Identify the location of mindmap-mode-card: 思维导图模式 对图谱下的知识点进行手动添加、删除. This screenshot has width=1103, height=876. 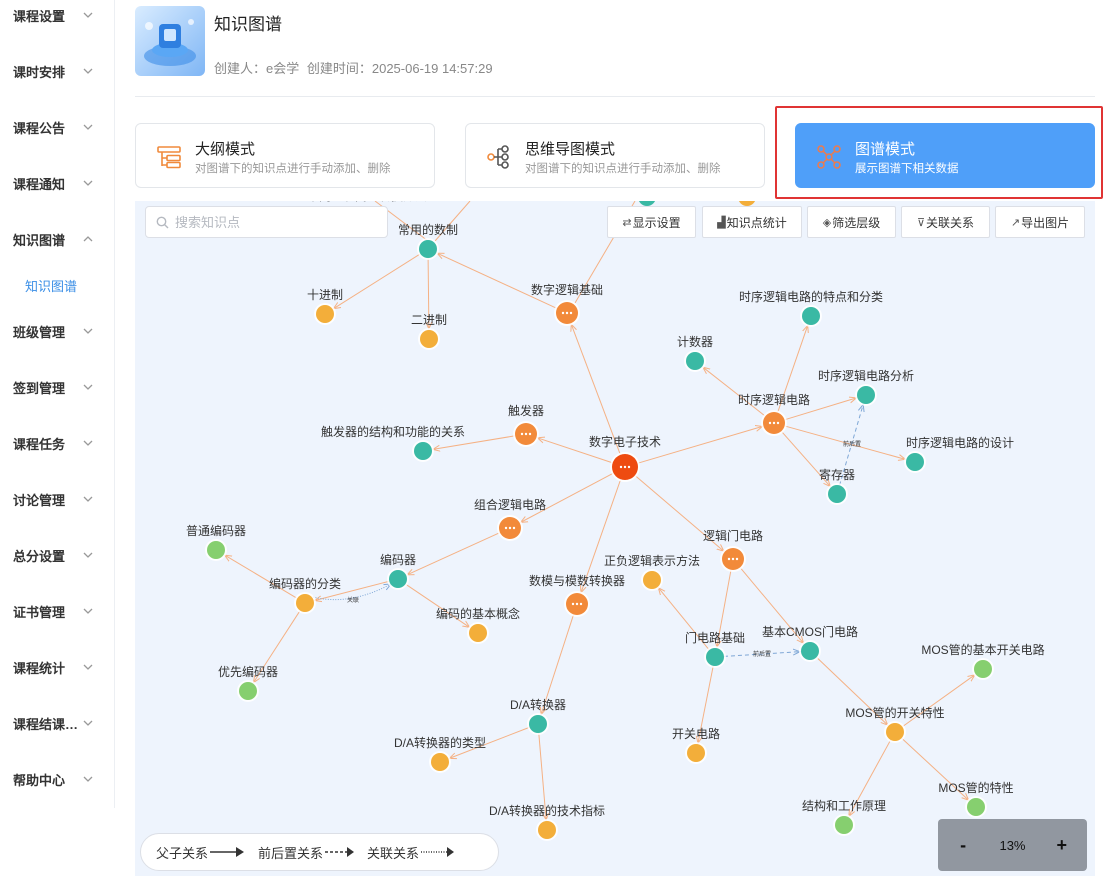
(615, 155).